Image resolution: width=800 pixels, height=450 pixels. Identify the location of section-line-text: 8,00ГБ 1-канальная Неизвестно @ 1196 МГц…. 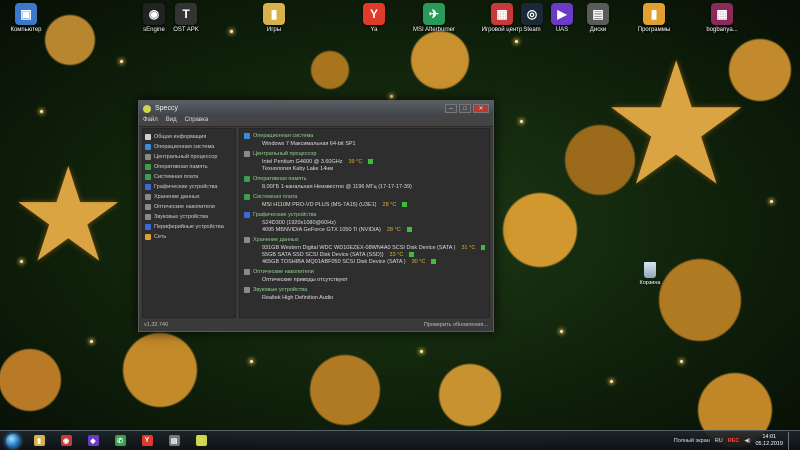
(337, 186).